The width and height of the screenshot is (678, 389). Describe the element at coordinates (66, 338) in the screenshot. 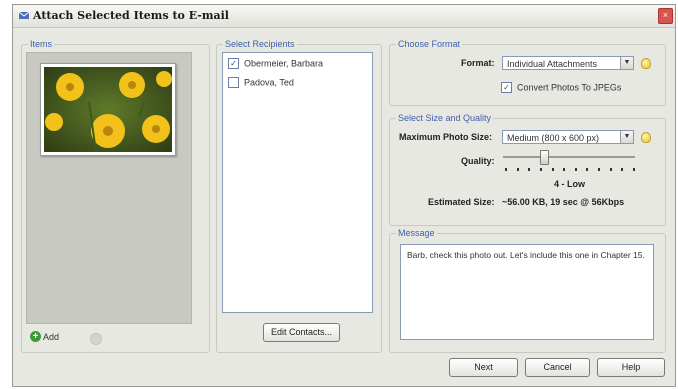

I see `add-control: + Add` at that location.